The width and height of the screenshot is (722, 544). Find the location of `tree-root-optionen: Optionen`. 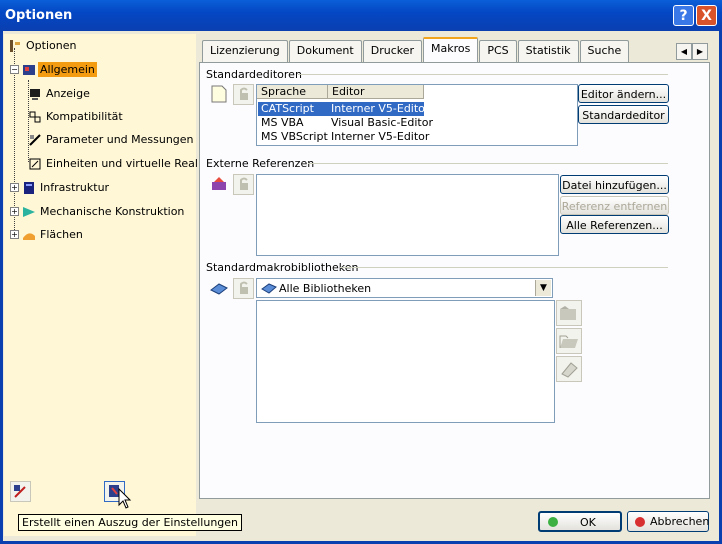

tree-root-optionen: Optionen is located at coordinates (43, 45).